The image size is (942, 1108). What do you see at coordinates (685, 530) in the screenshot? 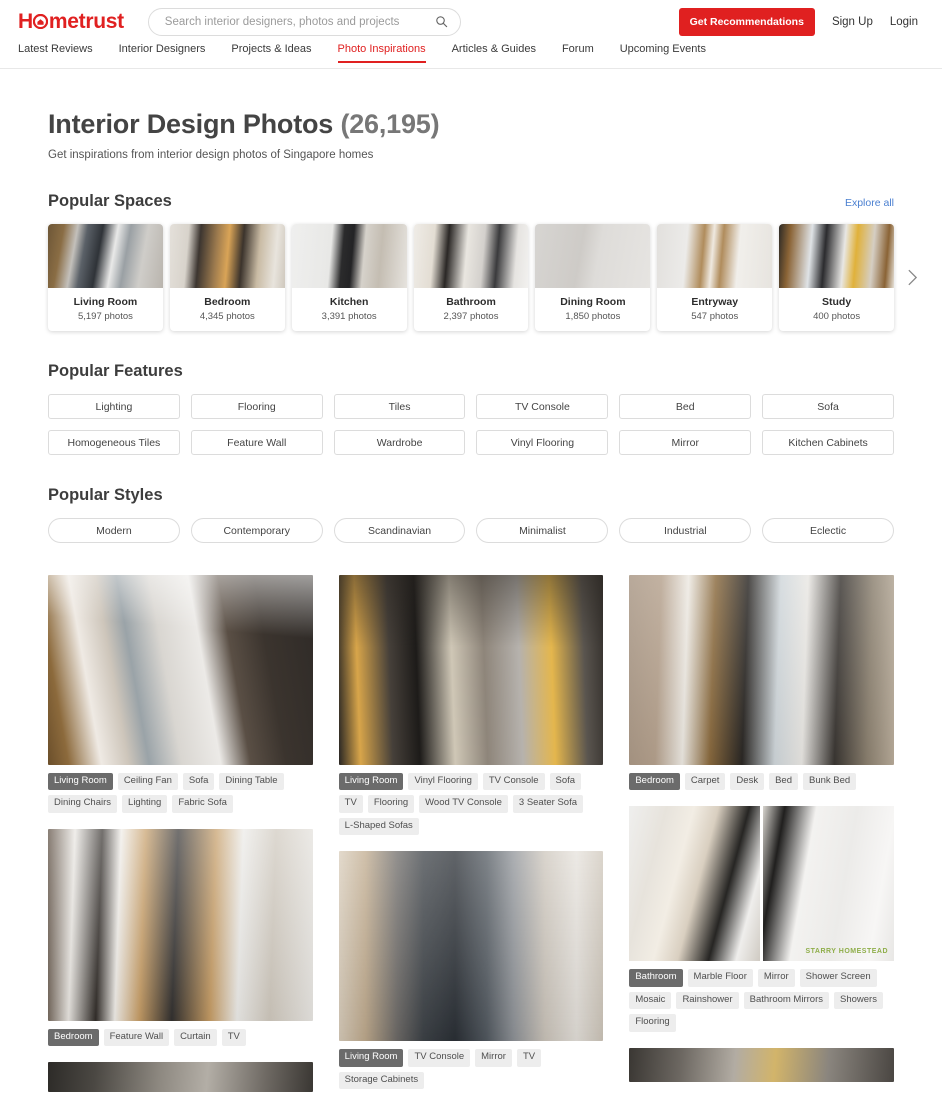
I see `style-chip-industrial: Industrial` at bounding box center [685, 530].